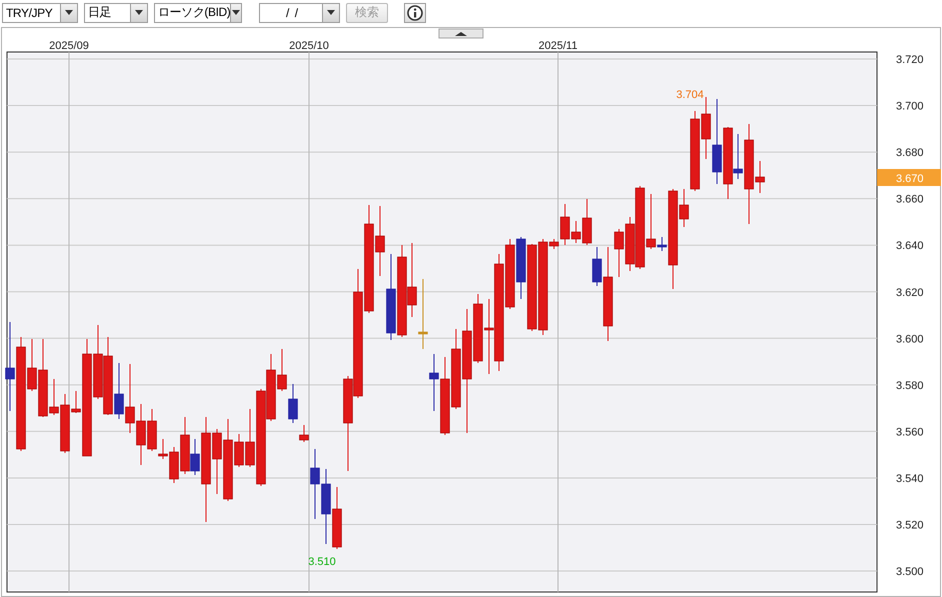 The height and width of the screenshot is (597, 942). I want to click on chart-type-select: ローソク(BID), so click(198, 12).